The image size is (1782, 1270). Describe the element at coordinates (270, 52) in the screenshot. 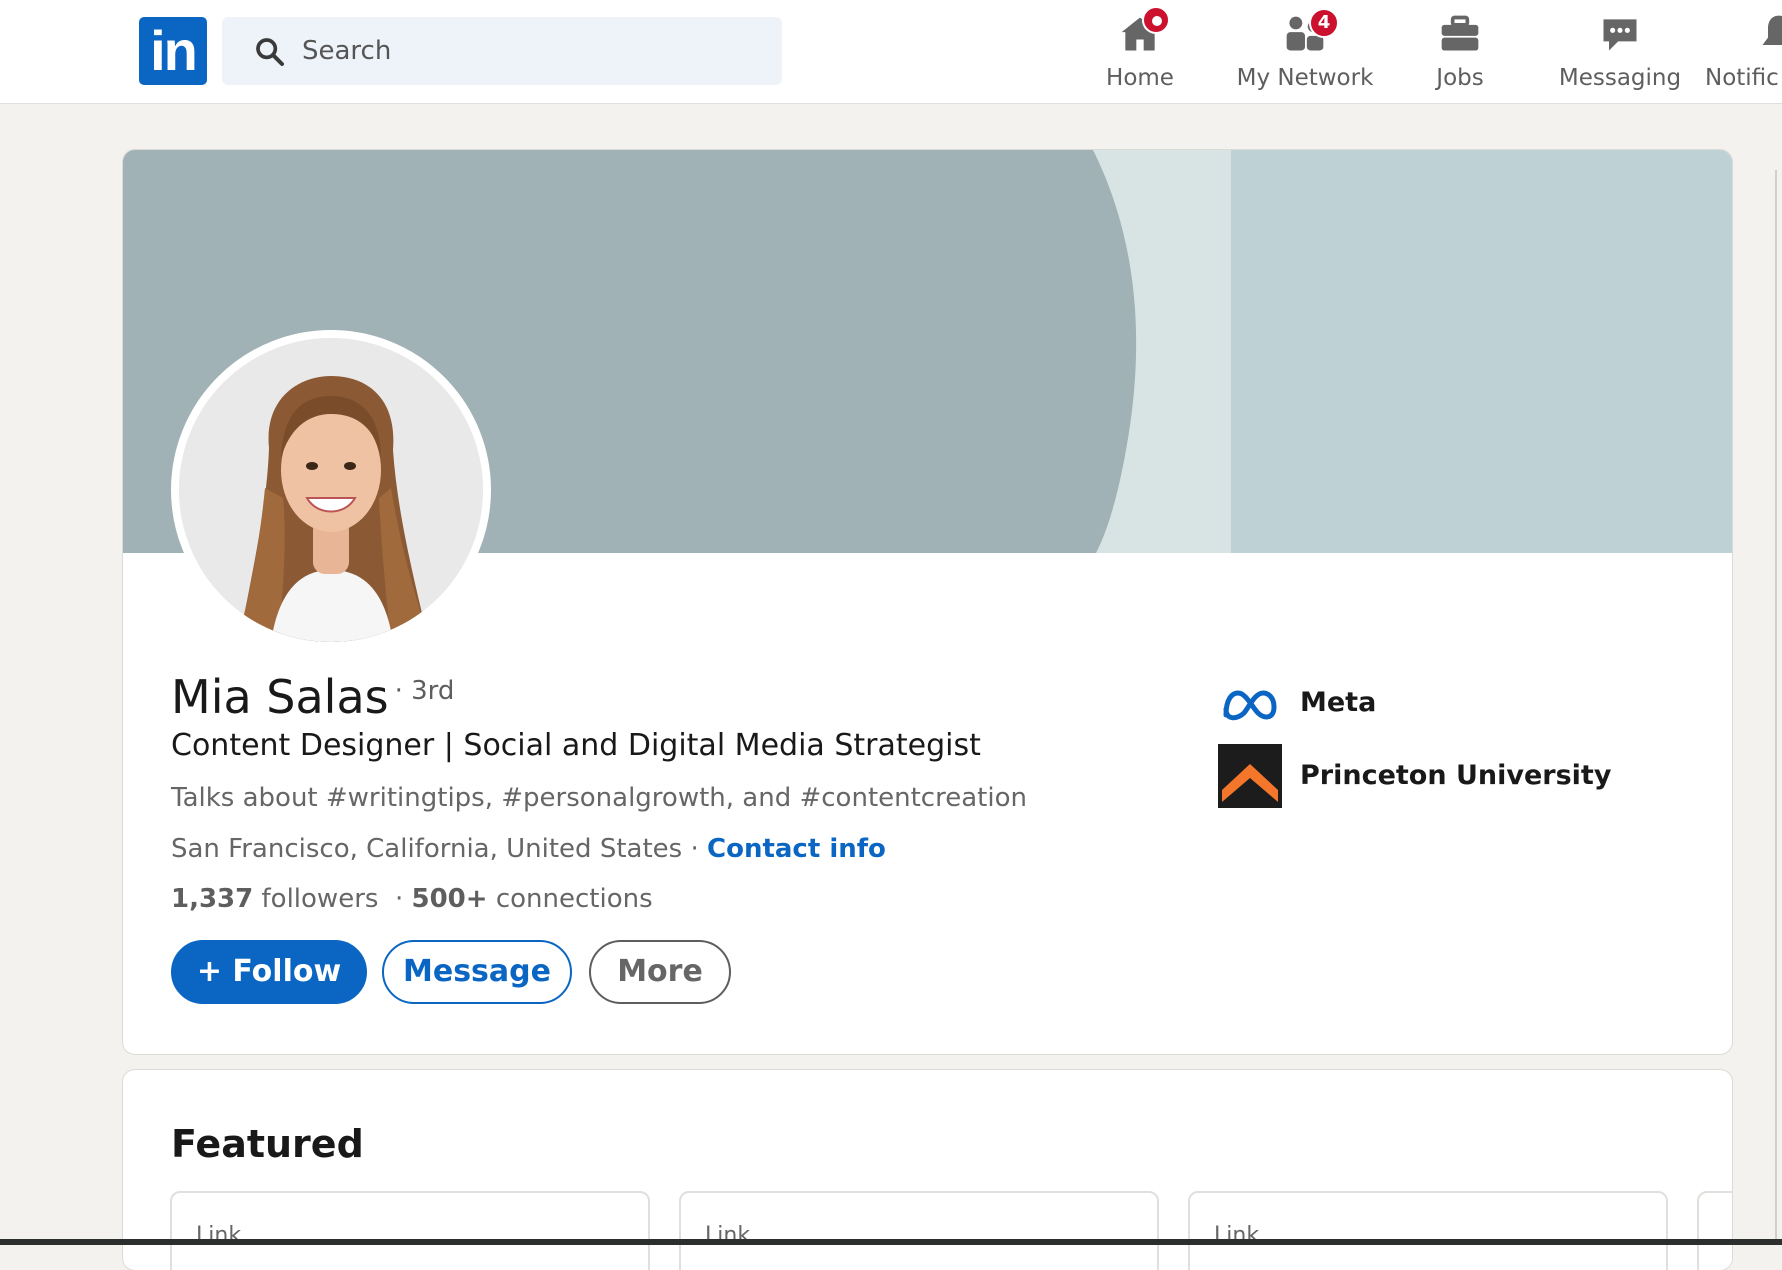

I see `search-icon` at that location.